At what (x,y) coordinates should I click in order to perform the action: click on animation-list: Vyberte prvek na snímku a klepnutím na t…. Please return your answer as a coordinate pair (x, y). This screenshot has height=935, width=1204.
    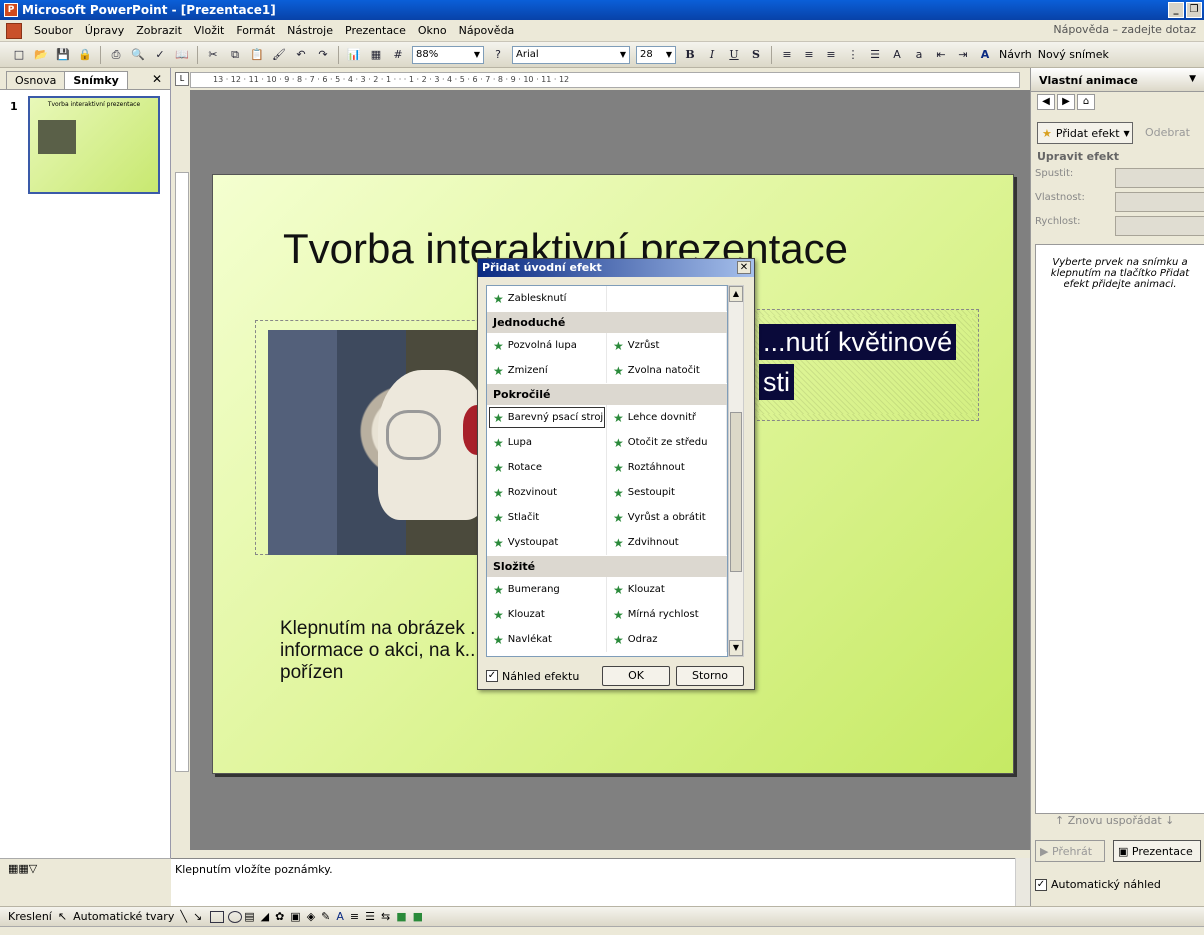
    Looking at the image, I should click on (1119, 529).